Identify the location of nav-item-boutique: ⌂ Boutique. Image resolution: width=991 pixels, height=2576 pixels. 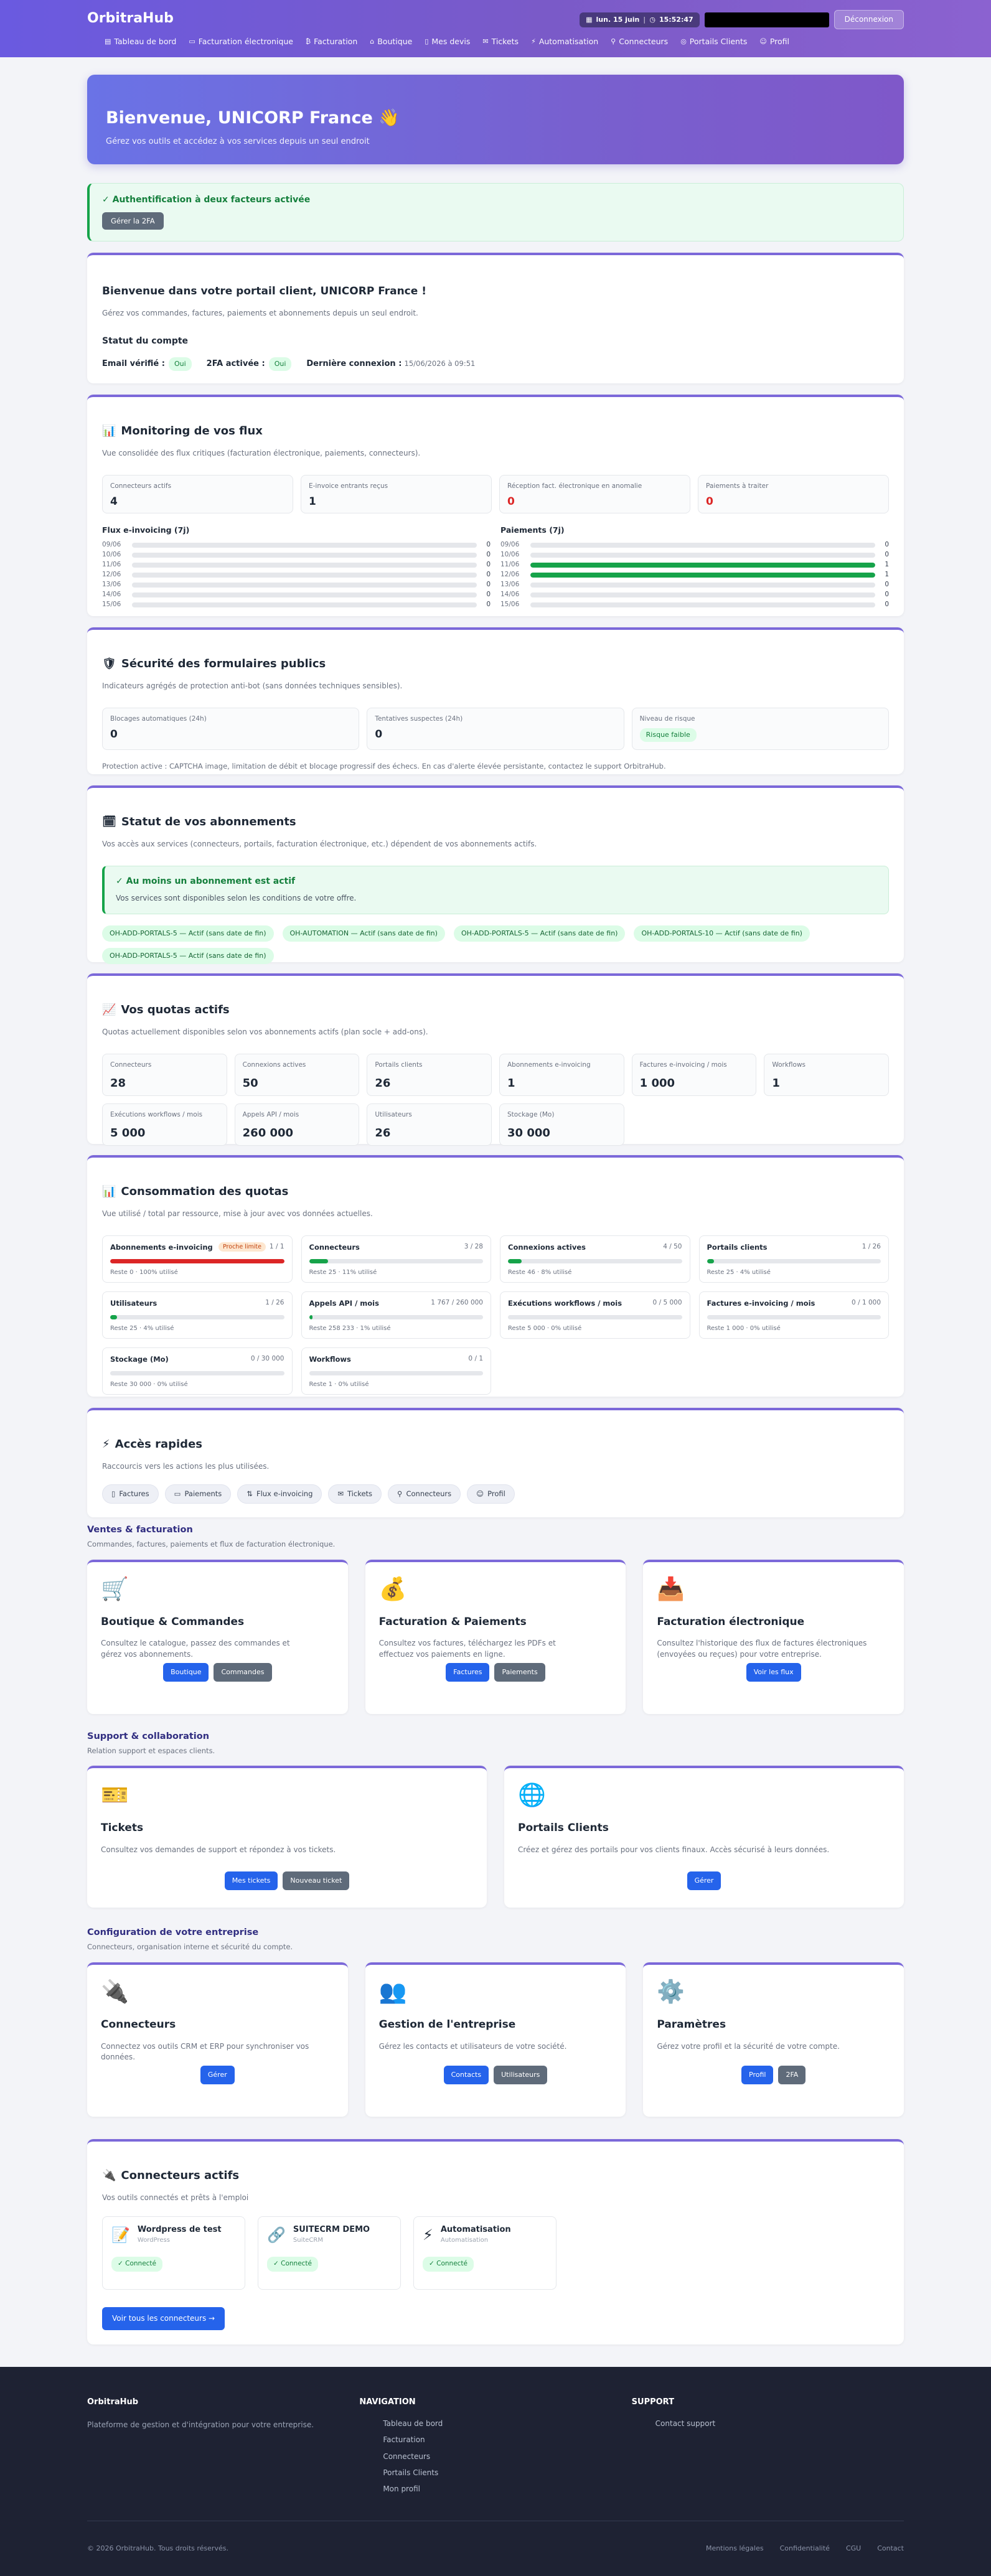
(391, 41).